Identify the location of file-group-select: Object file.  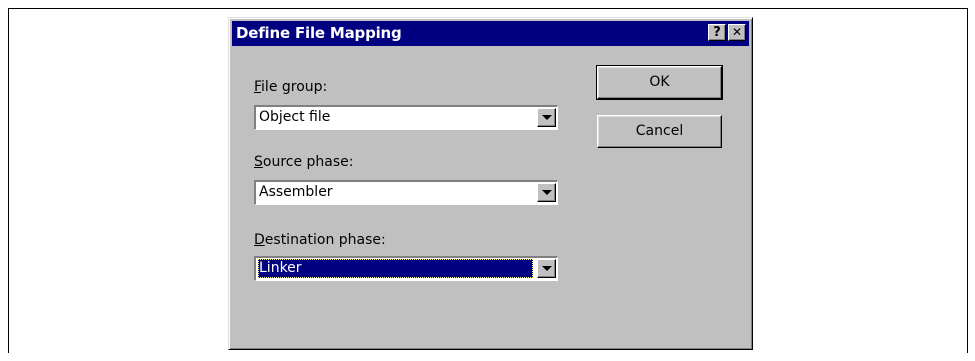
(406, 117).